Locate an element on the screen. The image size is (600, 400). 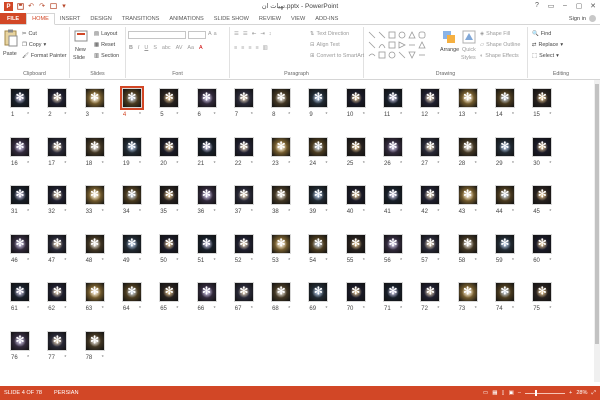
normal-view-icon: ▭ is located at coordinates (485, 393).